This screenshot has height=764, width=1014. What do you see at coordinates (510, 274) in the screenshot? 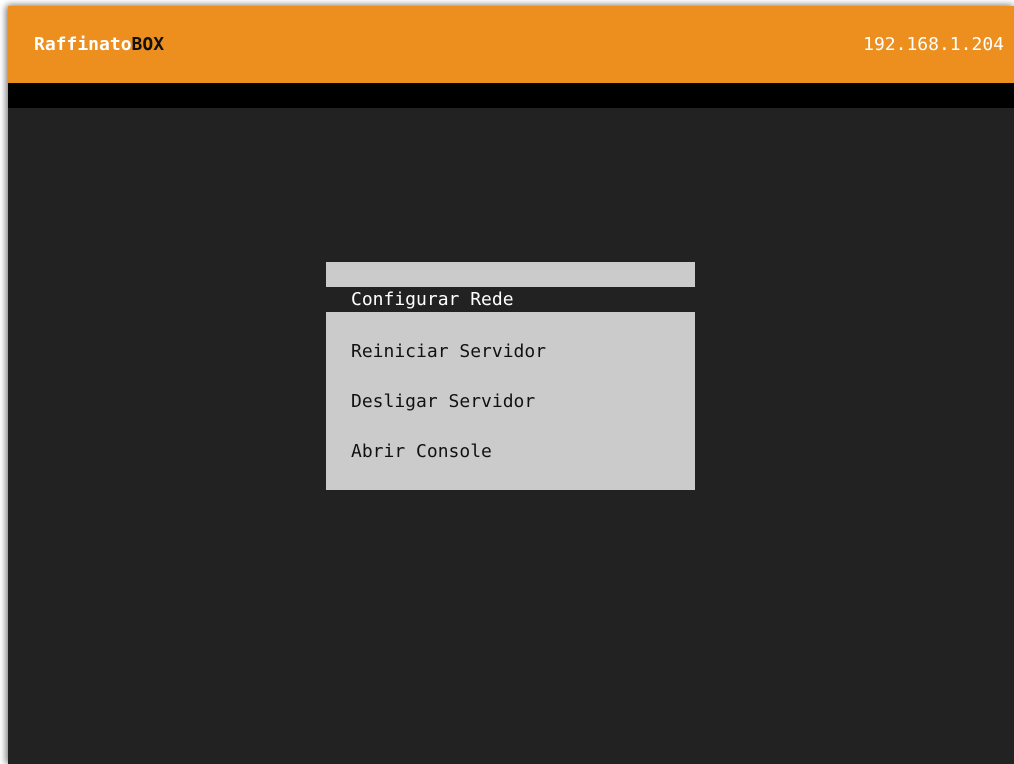
I see `menu-top-spacer` at bounding box center [510, 274].